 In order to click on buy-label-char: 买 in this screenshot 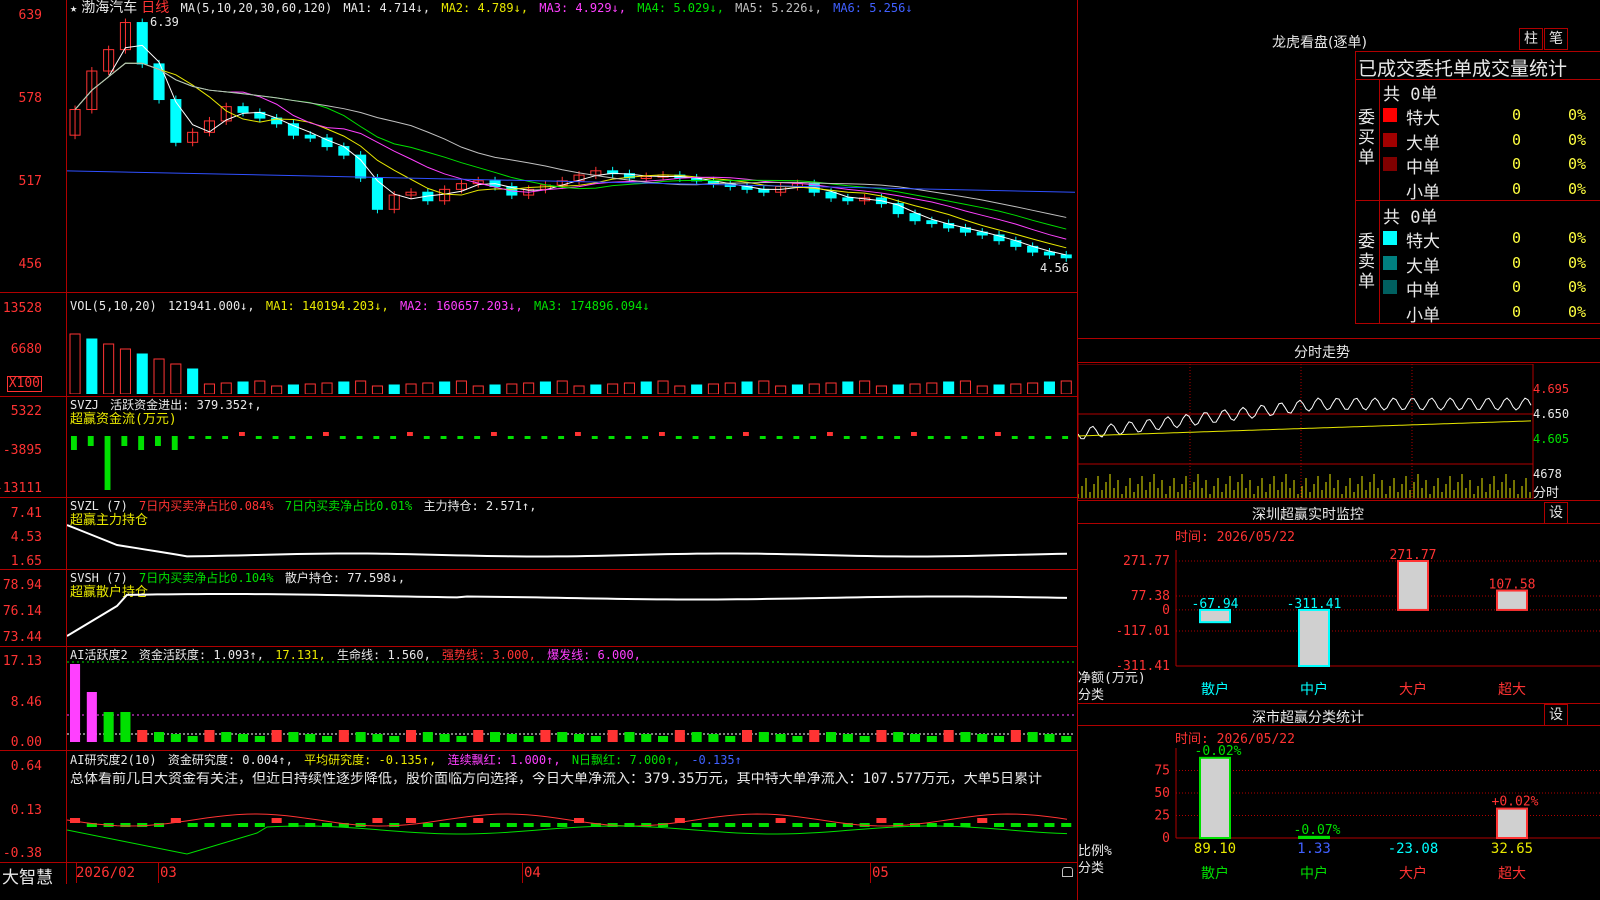, I will do `click(1366, 138)`.